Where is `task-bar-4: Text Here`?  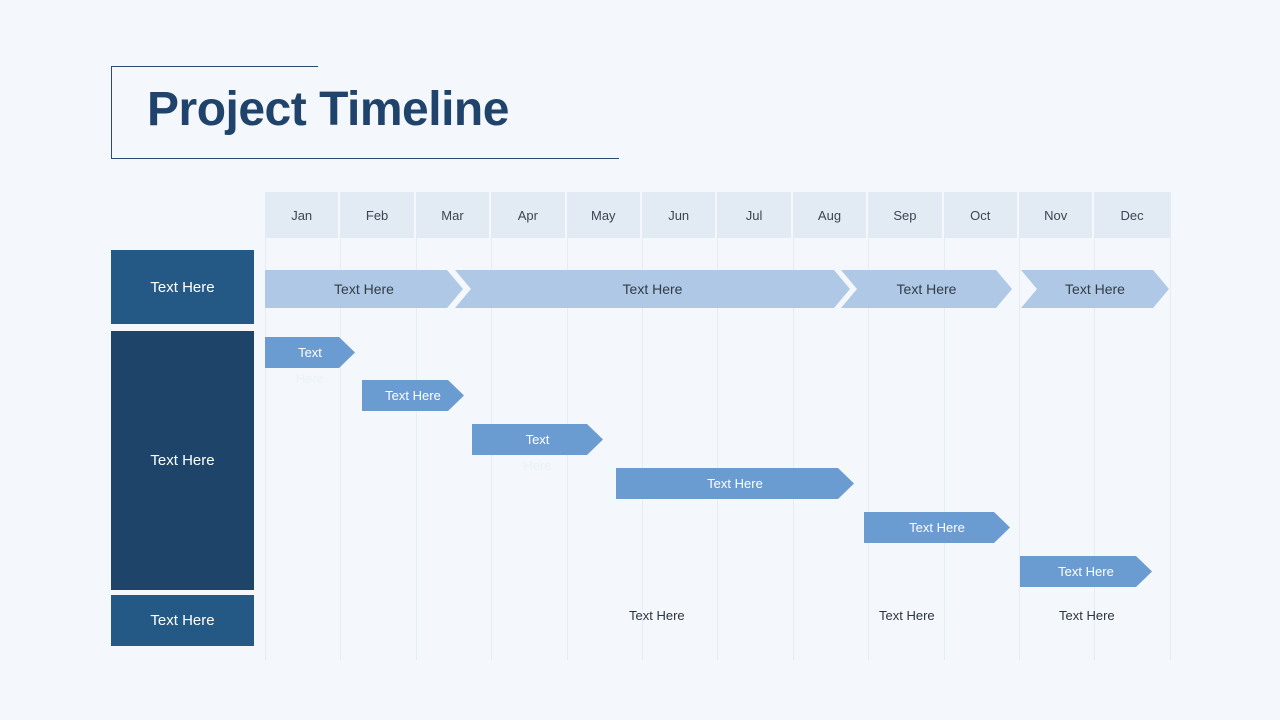 task-bar-4: Text Here is located at coordinates (735, 483).